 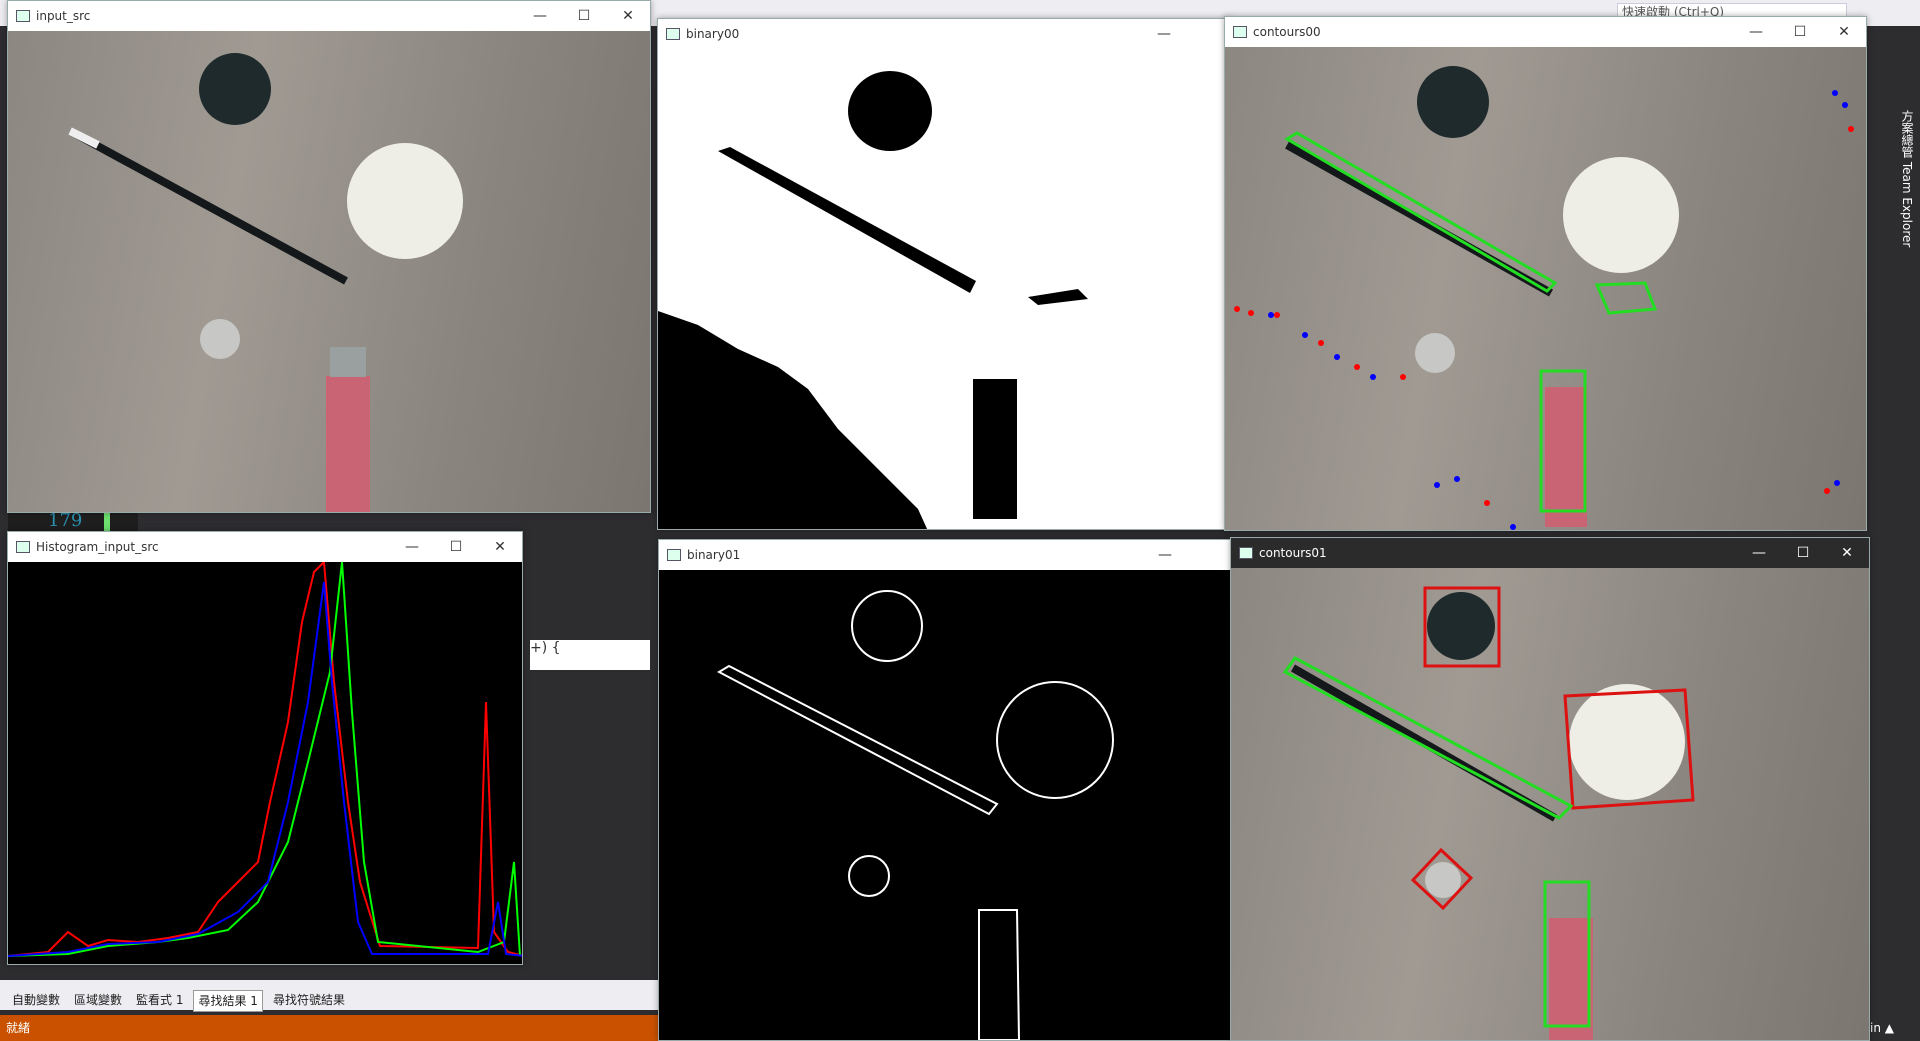 I want to click on pencil, so click(x=208, y=206).